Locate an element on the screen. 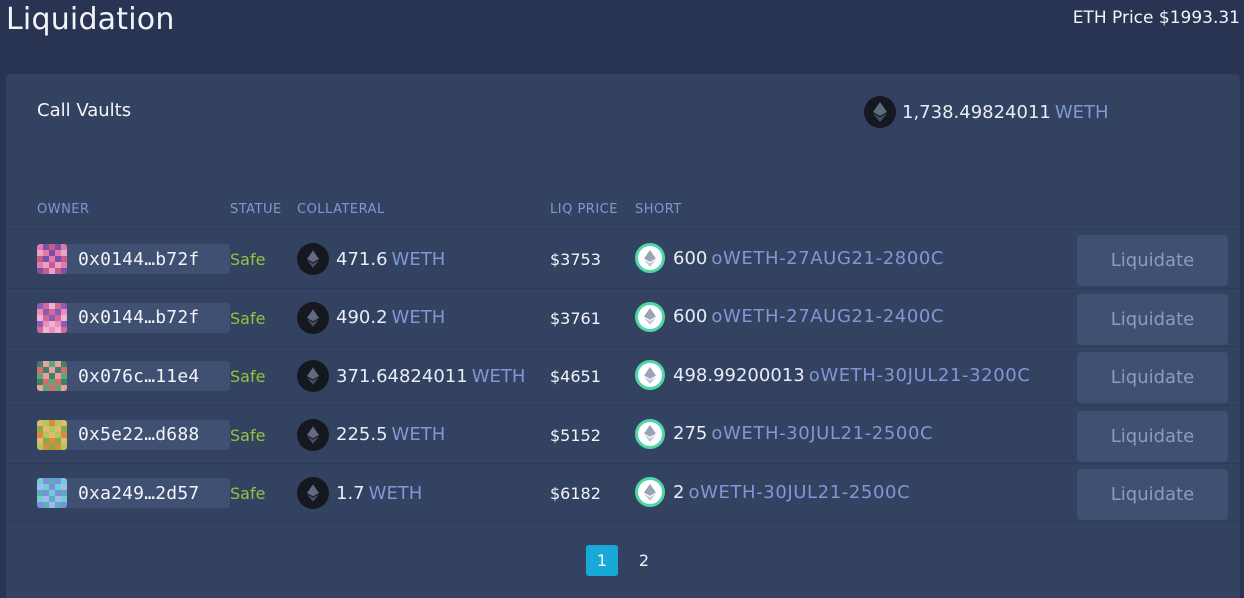 This screenshot has height=598, width=1244. short-cell: 600 oWETH-27AUG21-2400C is located at coordinates (789, 316).